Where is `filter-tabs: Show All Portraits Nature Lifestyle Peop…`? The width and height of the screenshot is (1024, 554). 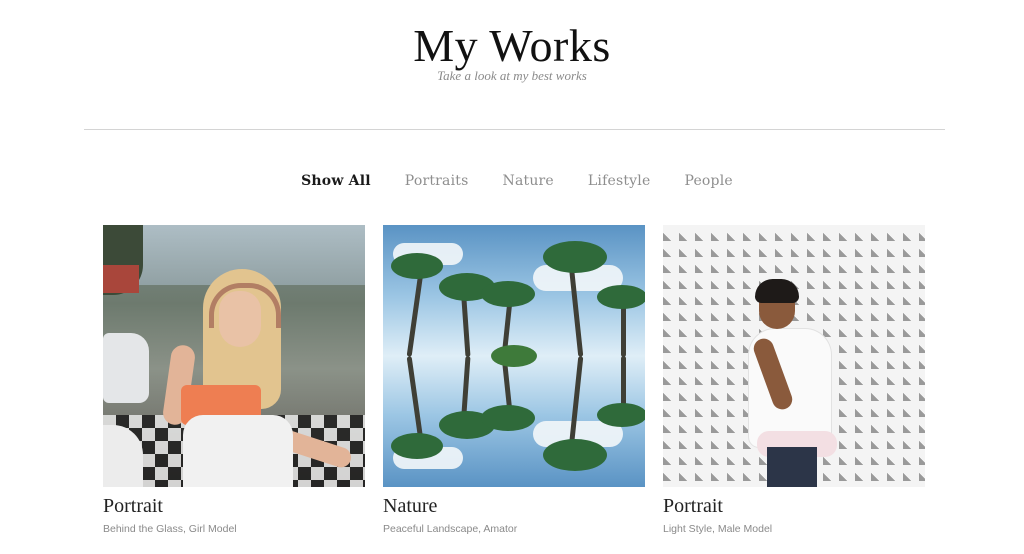
filter-tabs: Show All Portraits Nature Lifestyle Peop… is located at coordinates (512, 181).